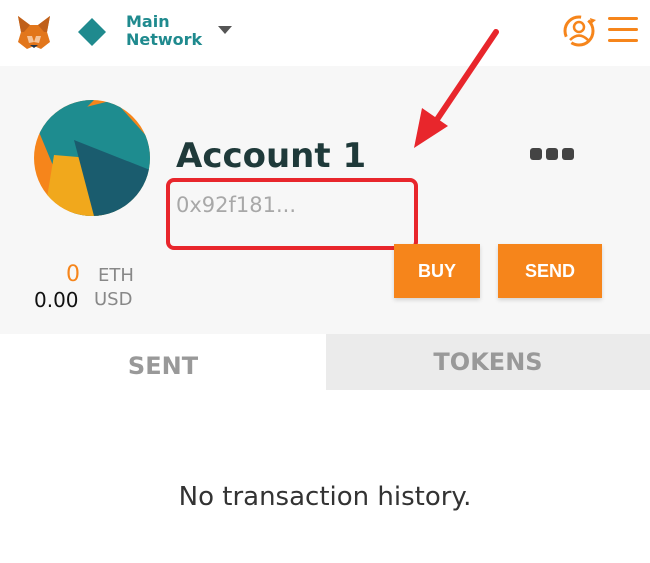 The image size is (650, 563). Describe the element at coordinates (456, 88) in the screenshot. I see `annotation-arrow-icon` at that location.